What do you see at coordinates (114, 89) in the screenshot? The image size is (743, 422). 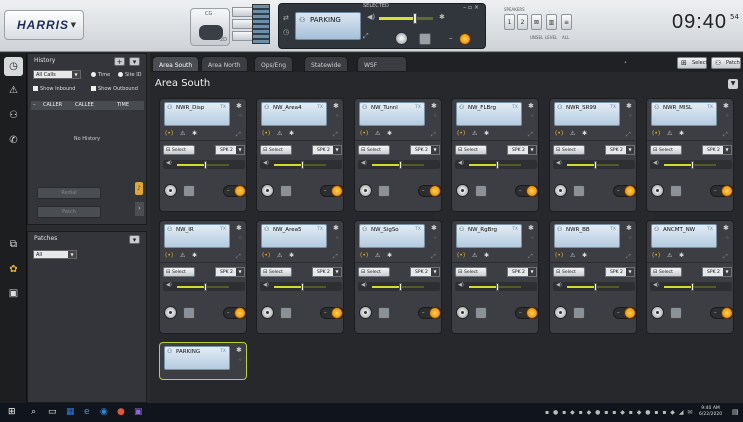 I see `show-outbound-checkbox: Show Outbound` at bounding box center [114, 89].